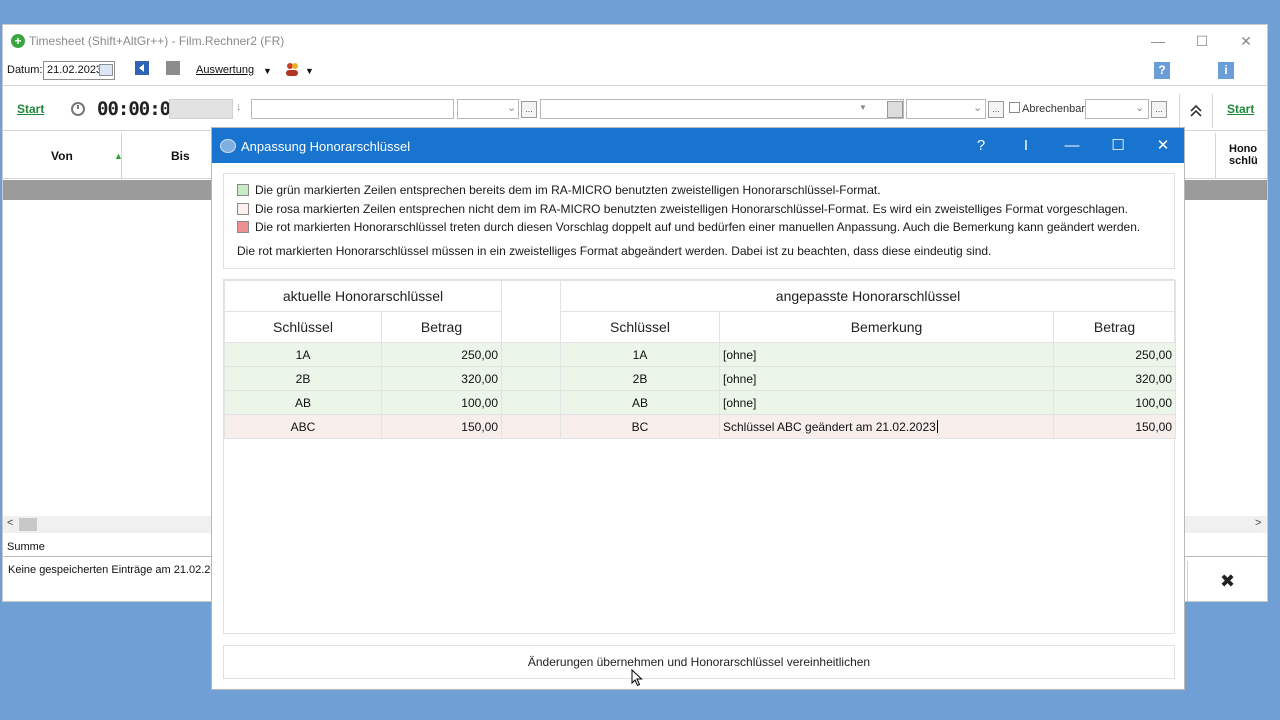  I want to click on column-von: Von, so click(62, 156).